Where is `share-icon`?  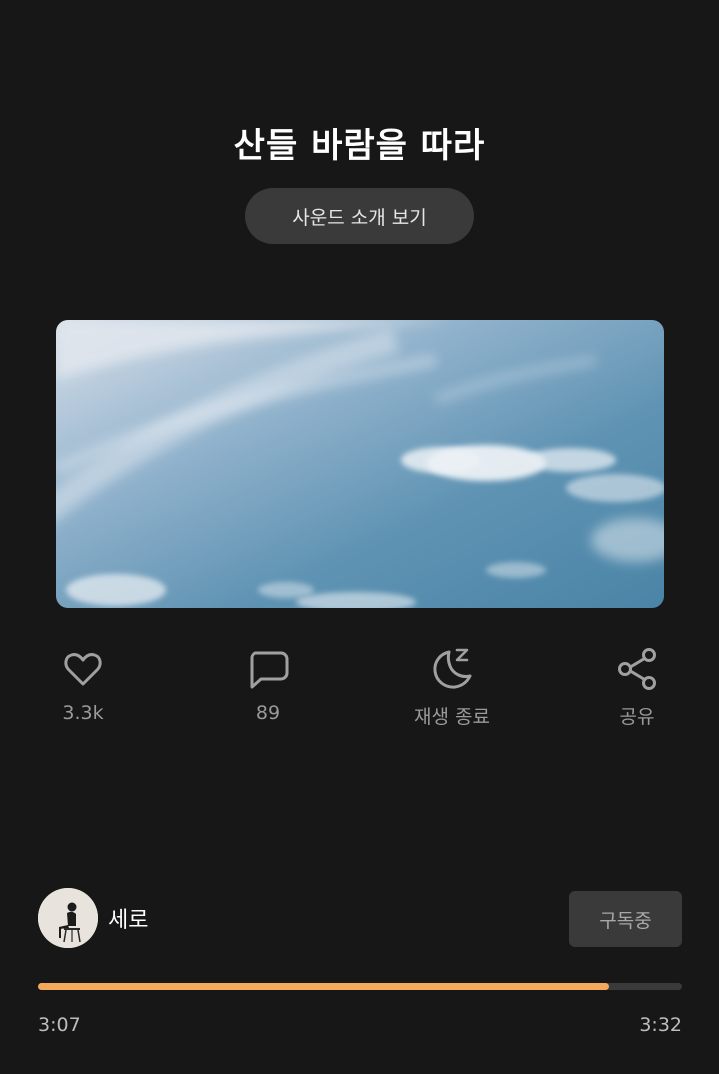 share-icon is located at coordinates (637, 669).